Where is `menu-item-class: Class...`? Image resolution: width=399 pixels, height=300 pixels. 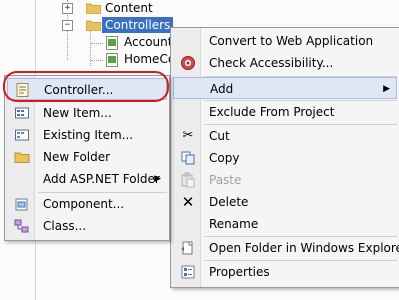
menu-item-class: Class... is located at coordinates (87, 226).